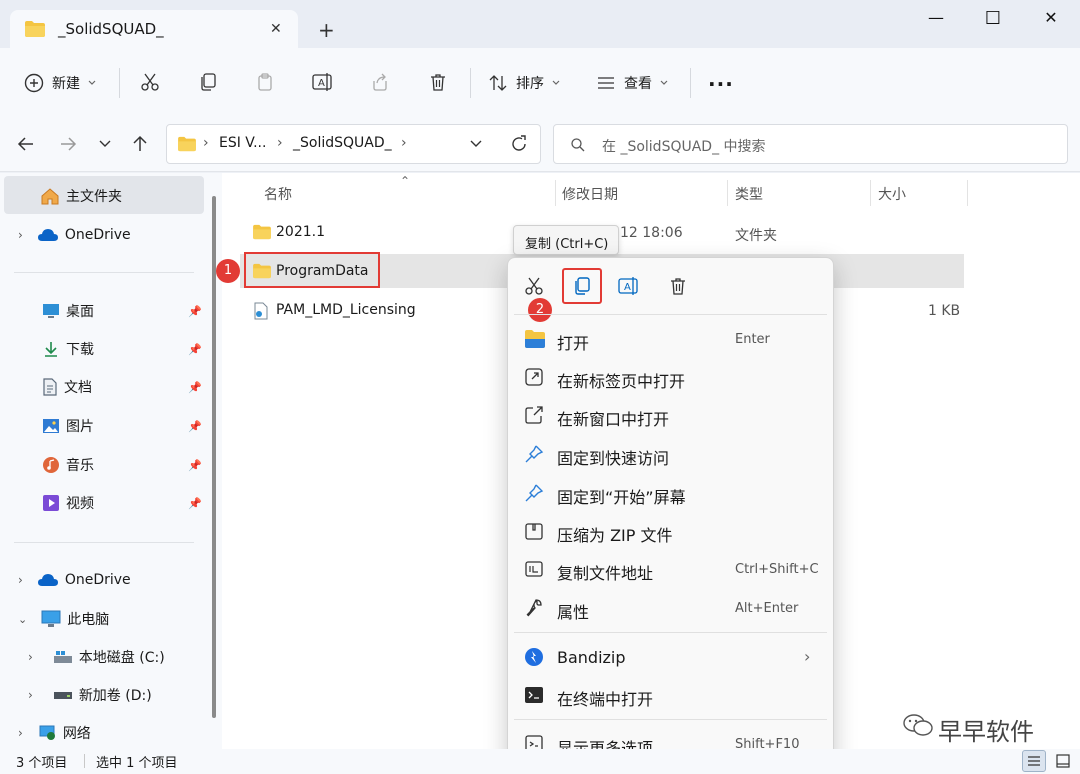 The image size is (1080, 774). Describe the element at coordinates (74, 580) in the screenshot. I see `sidebar-item-onedrive-2: › OneDrive` at that location.